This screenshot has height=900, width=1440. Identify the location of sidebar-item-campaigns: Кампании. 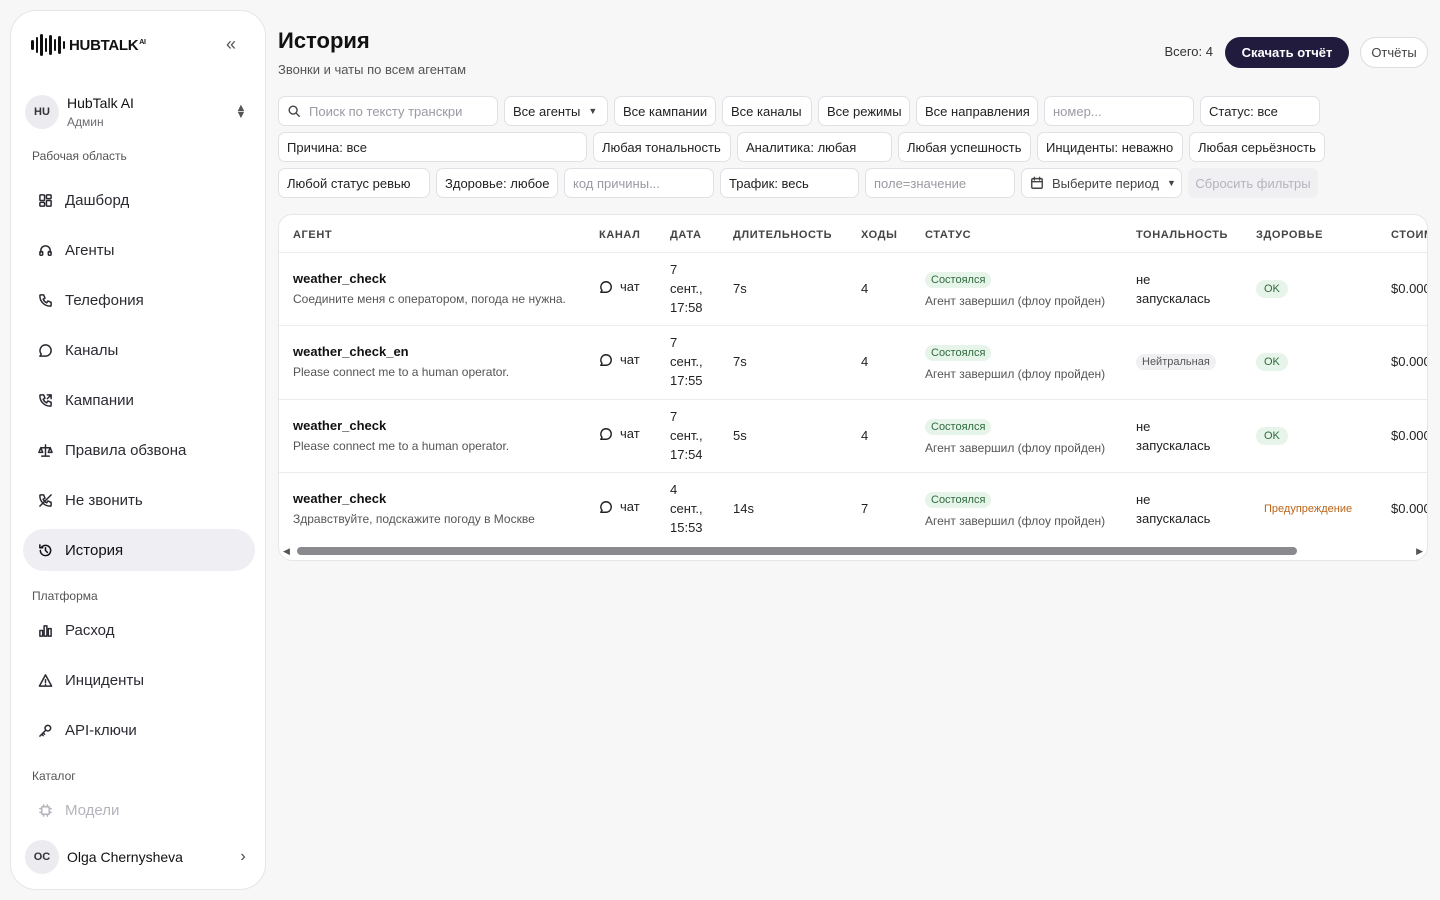
(139, 400).